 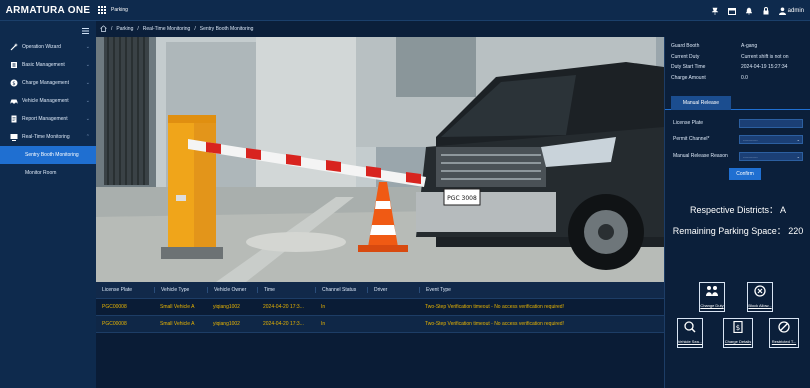 I want to click on duty-icon, so click(x=712, y=293).